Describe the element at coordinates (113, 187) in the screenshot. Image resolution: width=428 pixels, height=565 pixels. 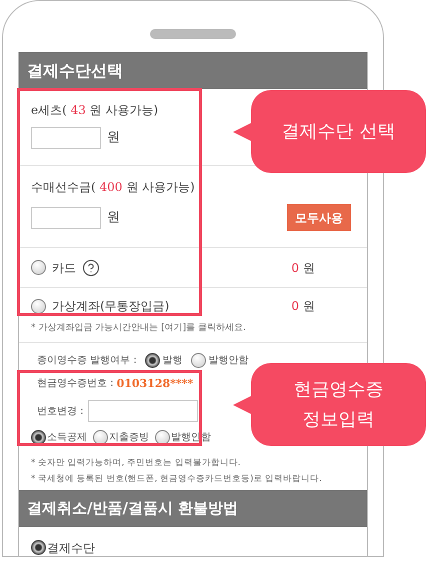
I see `balance-label: 수매선수금( 400 원 사용가능)` at that location.